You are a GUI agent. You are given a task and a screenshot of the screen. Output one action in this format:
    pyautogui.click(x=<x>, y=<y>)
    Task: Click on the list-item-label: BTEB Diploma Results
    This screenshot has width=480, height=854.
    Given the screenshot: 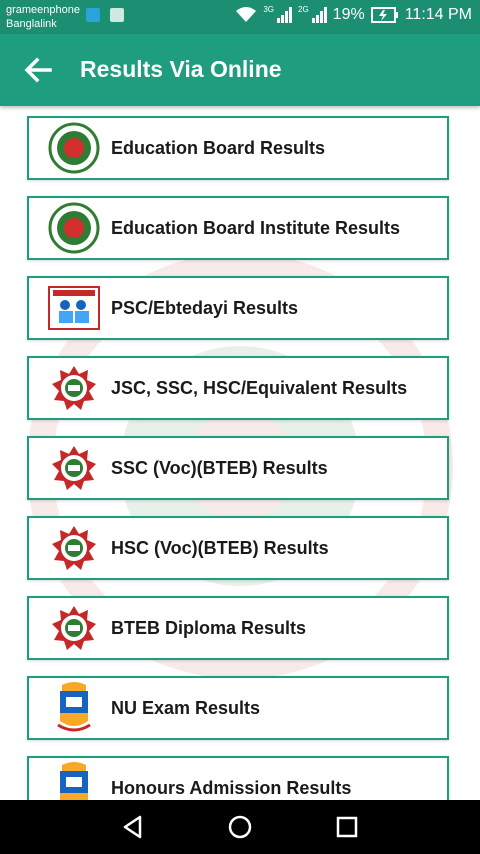 What is the action you would take?
    pyautogui.click(x=209, y=627)
    